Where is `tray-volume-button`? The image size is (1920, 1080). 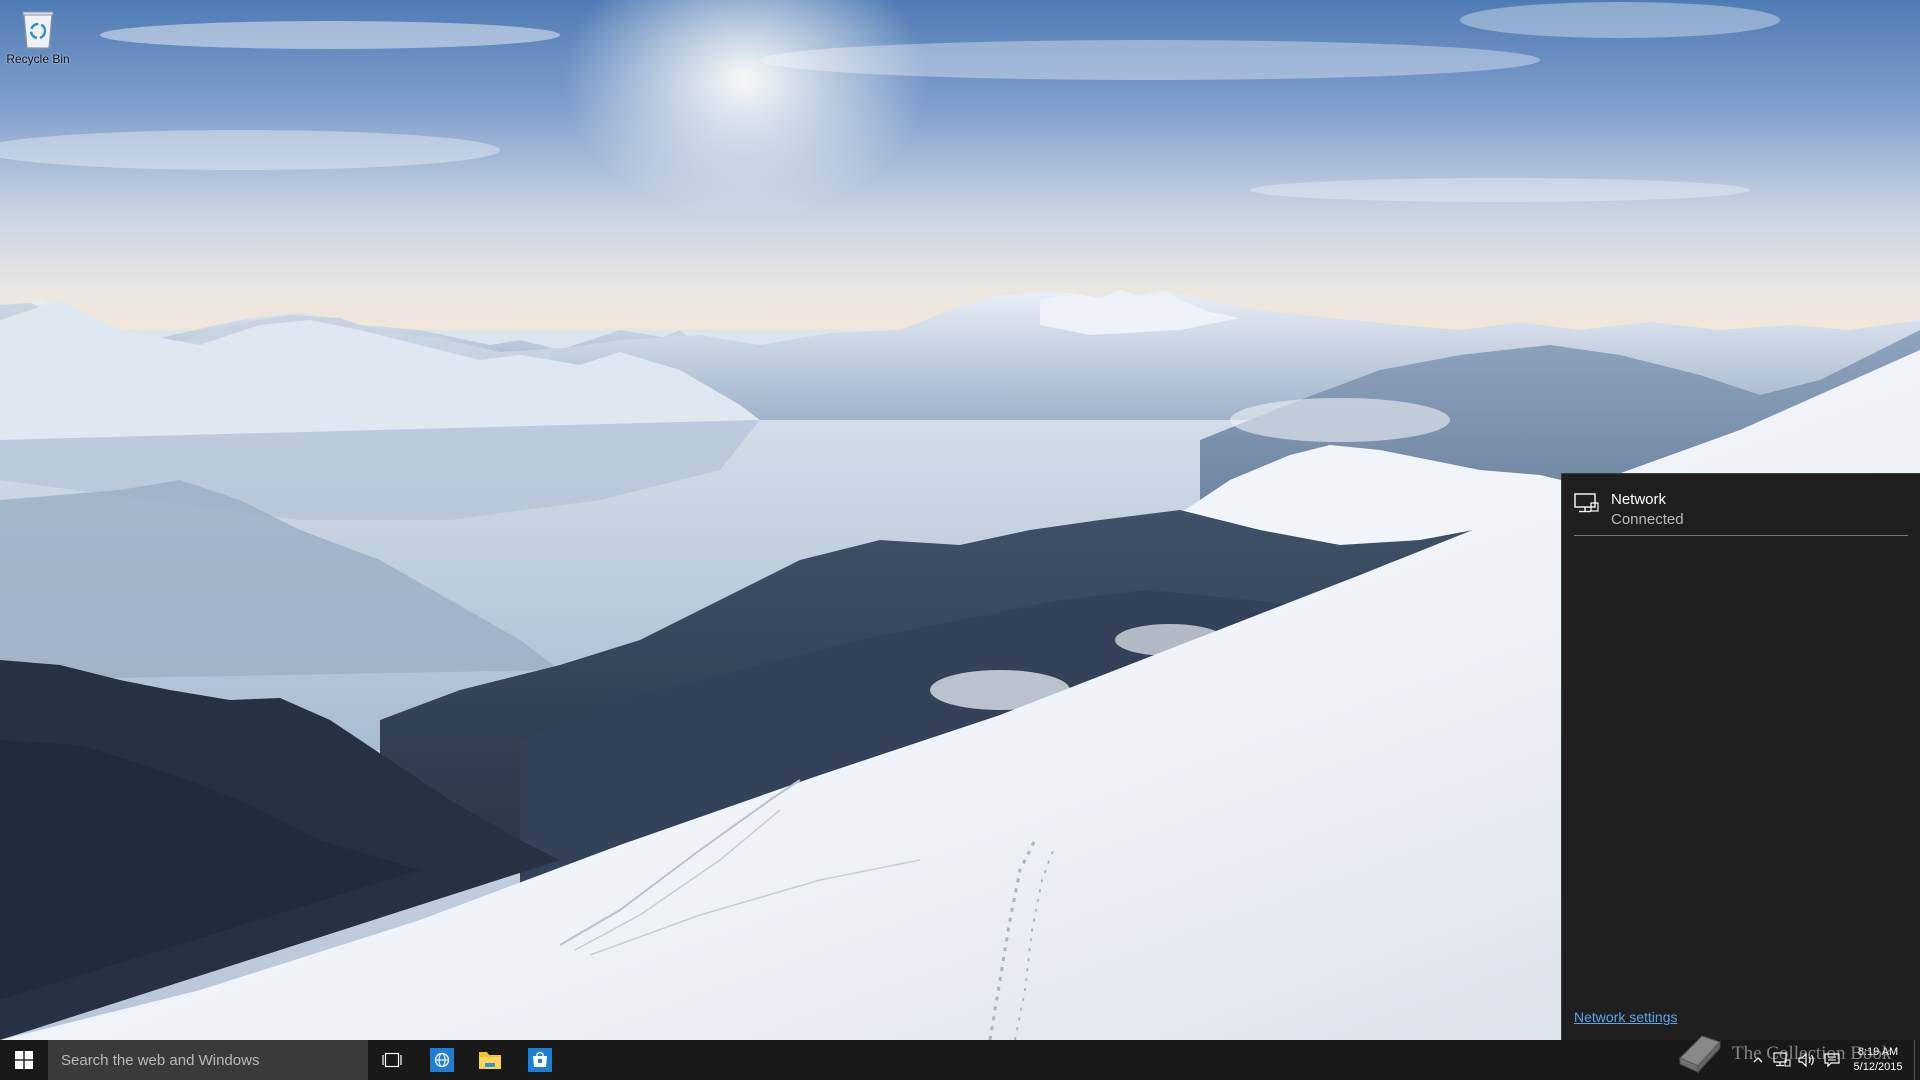
tray-volume-button is located at coordinates (1807, 1060).